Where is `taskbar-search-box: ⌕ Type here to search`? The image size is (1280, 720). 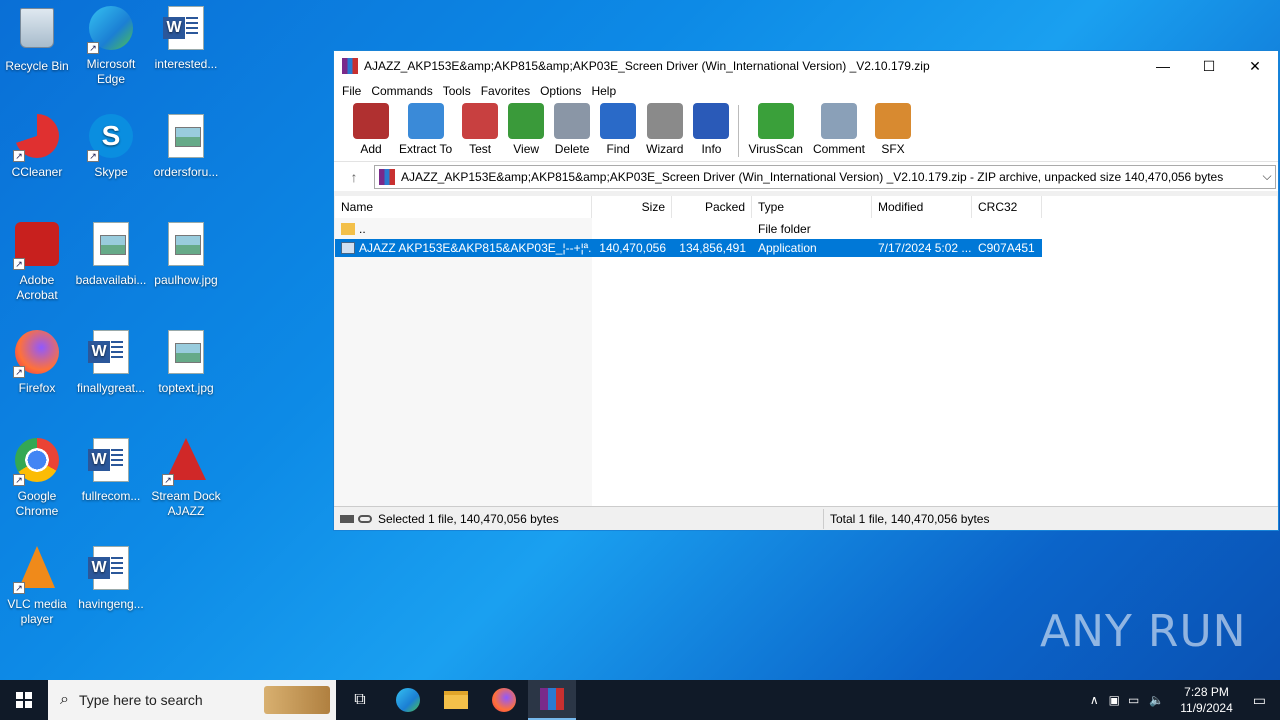 taskbar-search-box: ⌕ Type here to search is located at coordinates (192, 700).